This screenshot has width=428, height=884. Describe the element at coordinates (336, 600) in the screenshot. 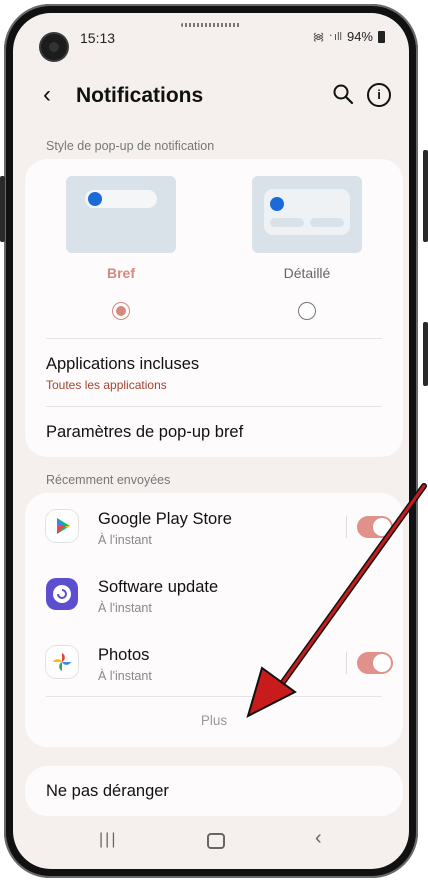

I see `pointer-arrow-icon` at that location.